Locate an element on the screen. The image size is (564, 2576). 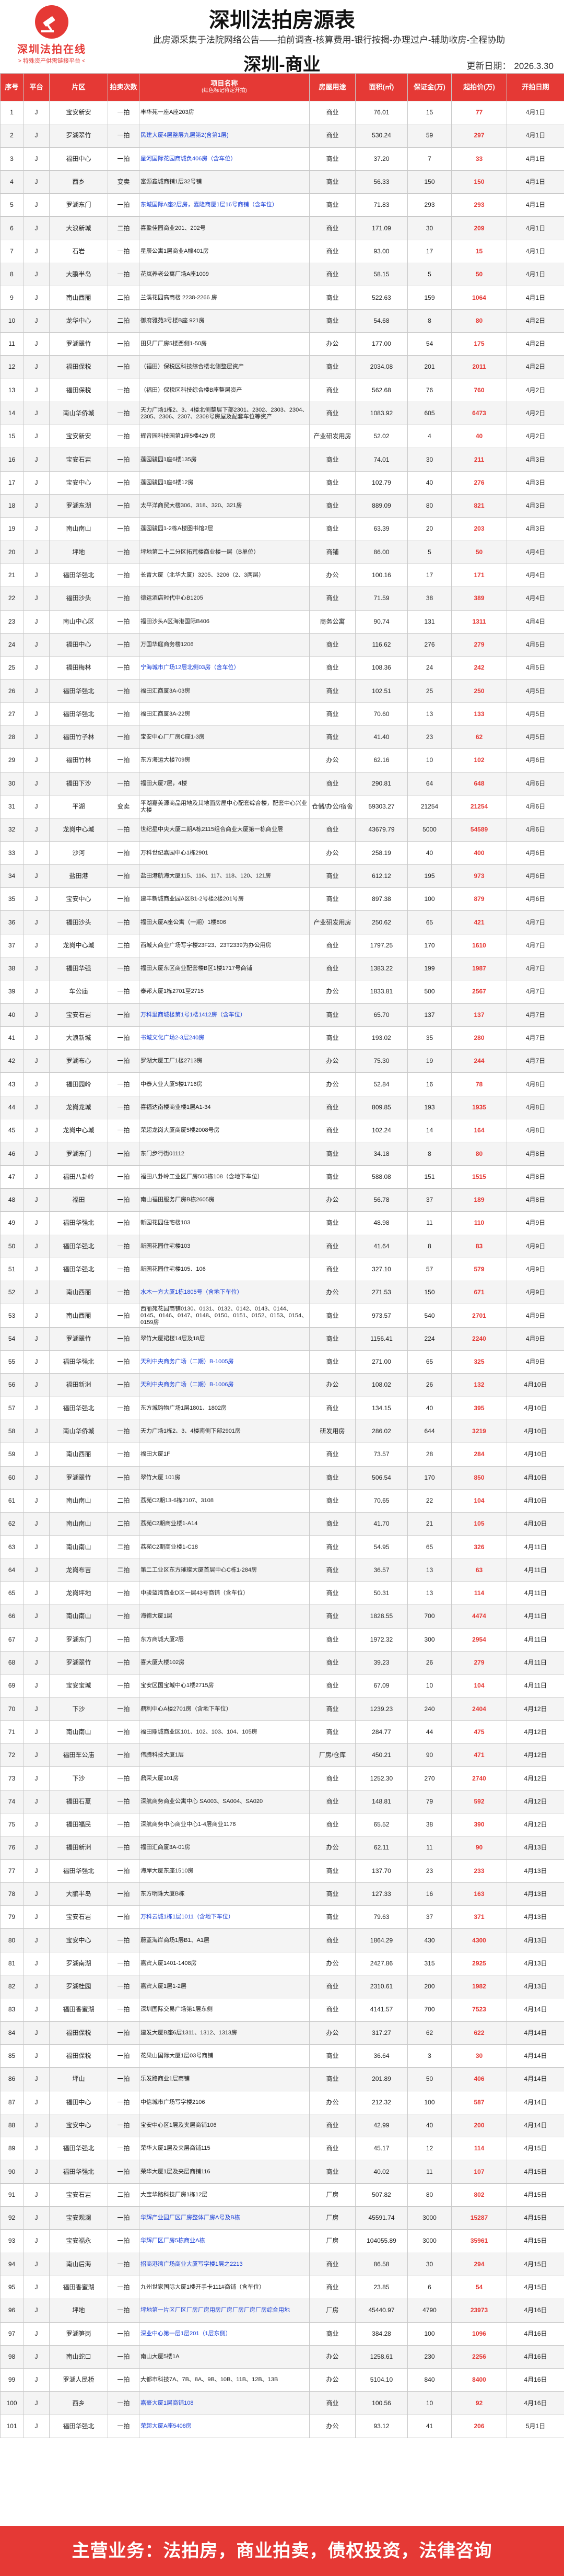
col-no-cell: 71 is located at coordinates (12, 1732).